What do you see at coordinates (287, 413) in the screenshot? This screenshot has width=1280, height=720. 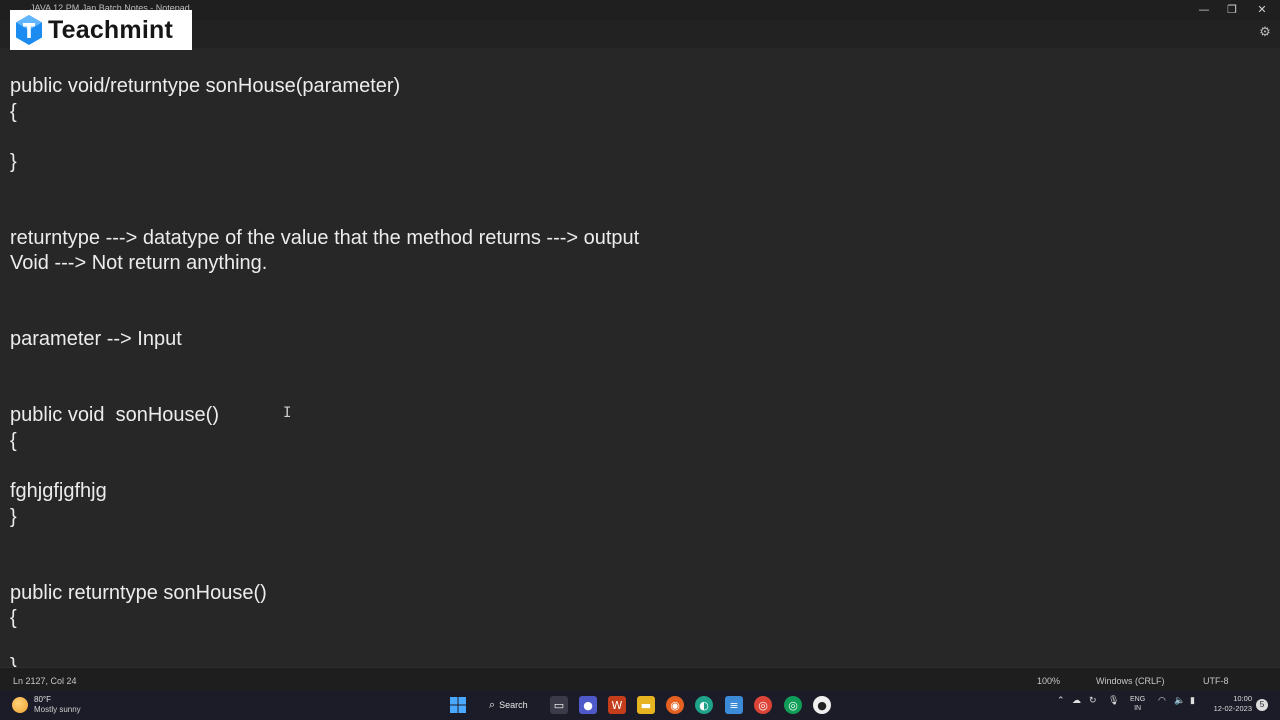 I see `text-cursor-icon: I` at bounding box center [287, 413].